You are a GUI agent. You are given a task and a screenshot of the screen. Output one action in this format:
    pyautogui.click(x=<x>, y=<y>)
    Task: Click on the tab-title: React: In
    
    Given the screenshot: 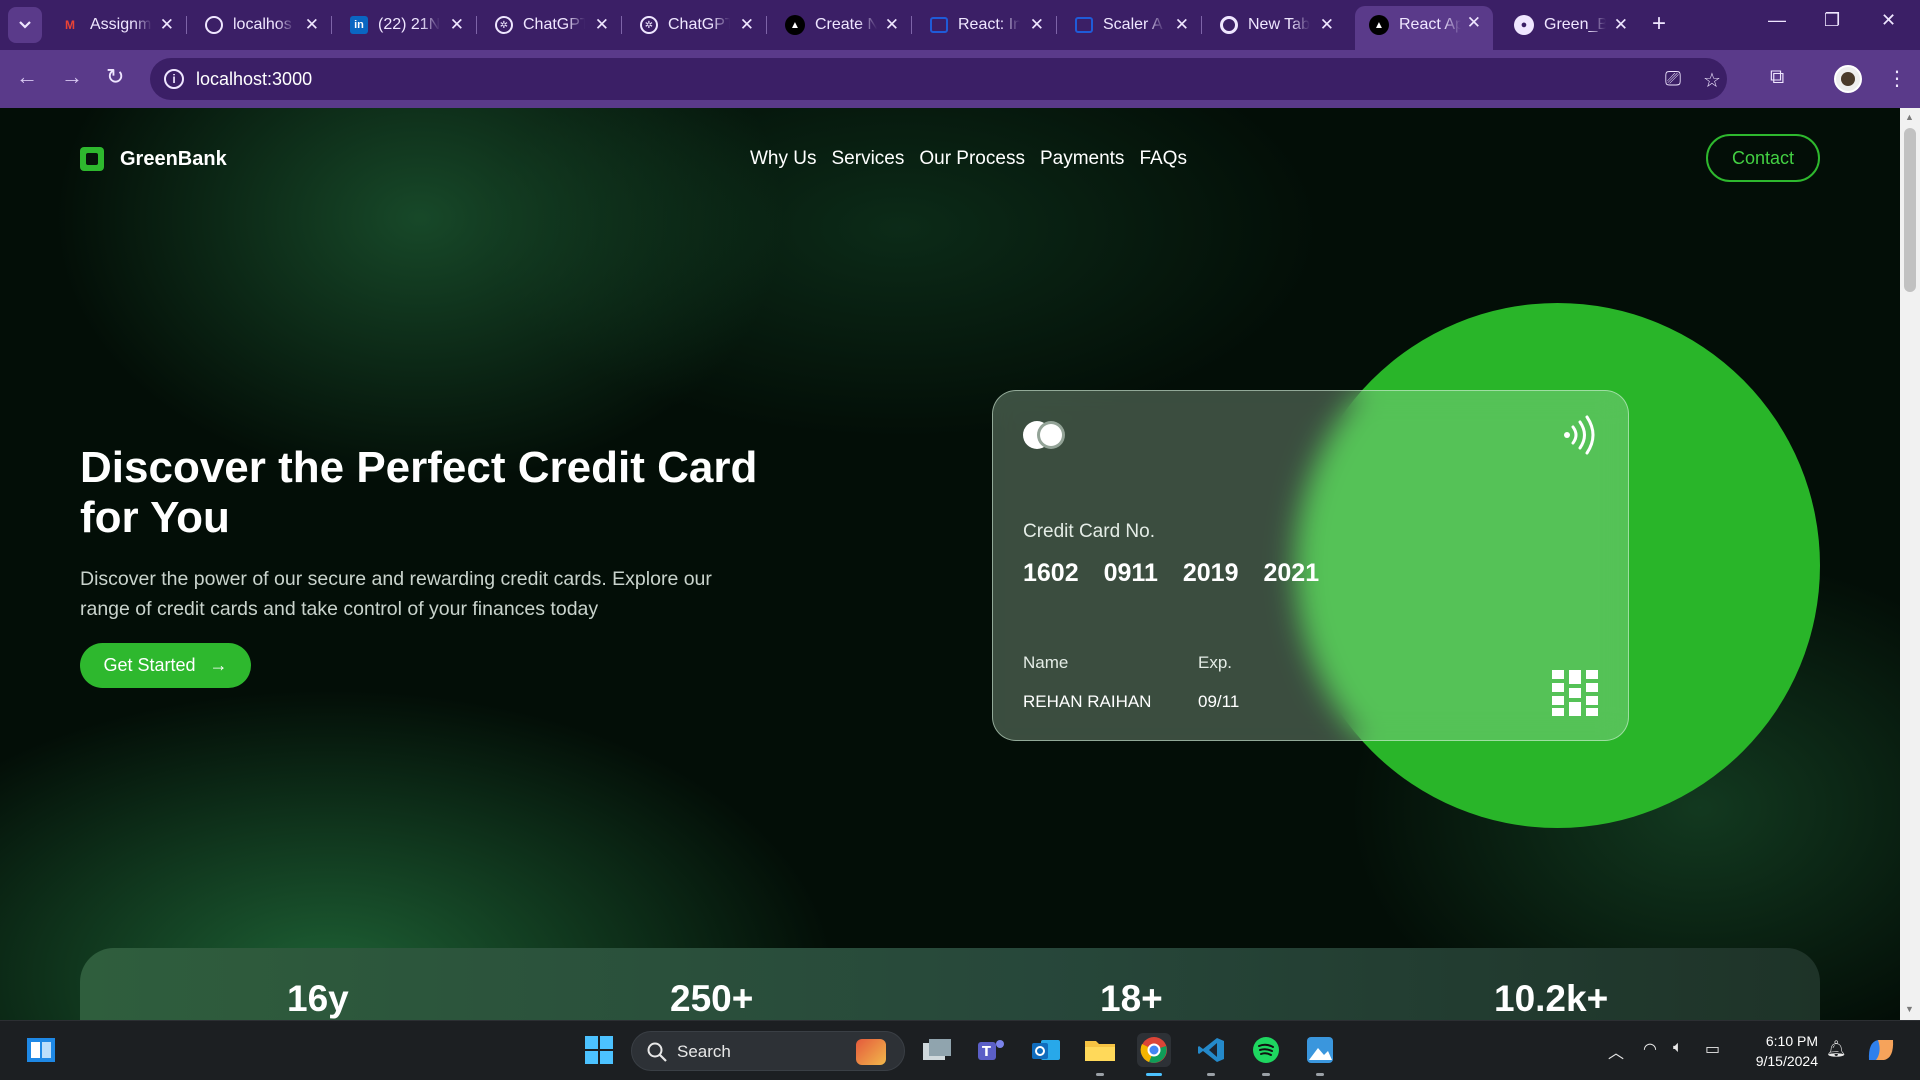 What is the action you would take?
    pyautogui.click(x=989, y=24)
    